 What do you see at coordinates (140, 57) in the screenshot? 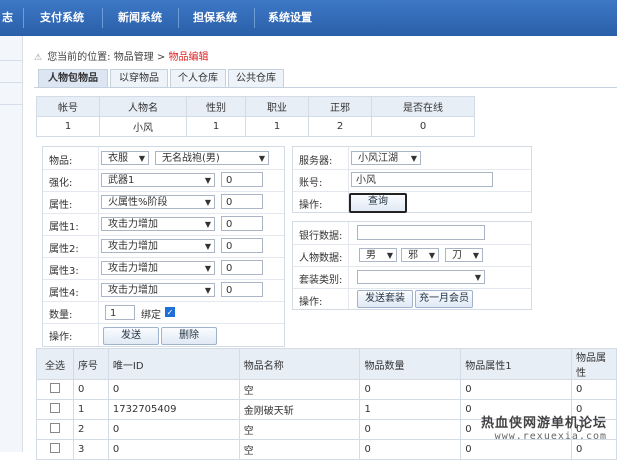
I see `breadcrumb-path: 物品管理 >` at bounding box center [140, 57].